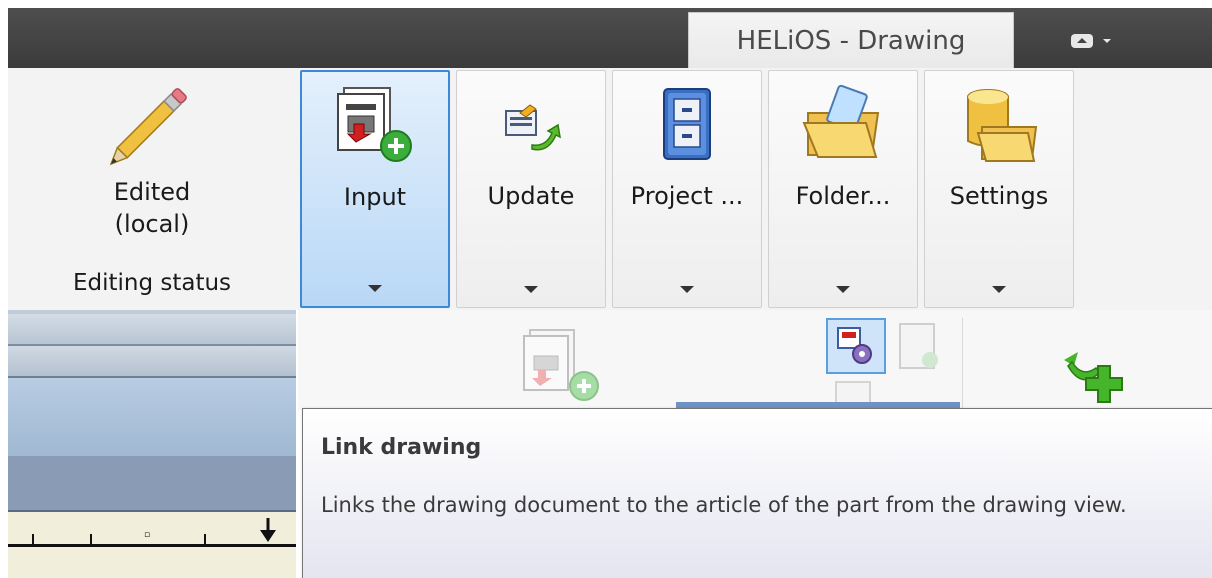 This screenshot has width=1212, height=578. What do you see at coordinates (1107, 41) in the screenshot?
I see `chevron-down-icon` at bounding box center [1107, 41].